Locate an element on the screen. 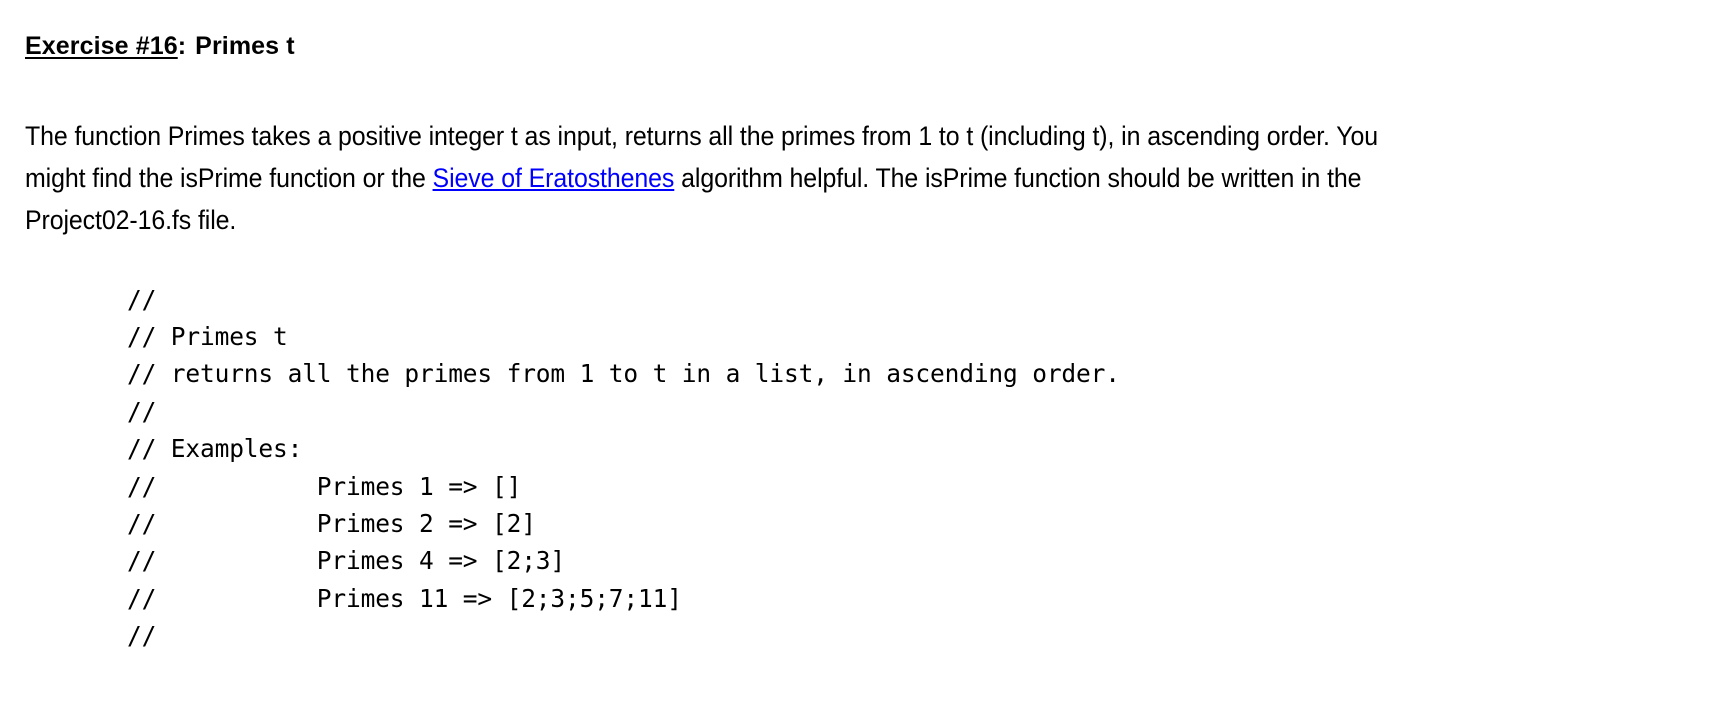 The width and height of the screenshot is (1726, 719). code-line: // Primes 4 => [2;3] is located at coordinates (346, 561).